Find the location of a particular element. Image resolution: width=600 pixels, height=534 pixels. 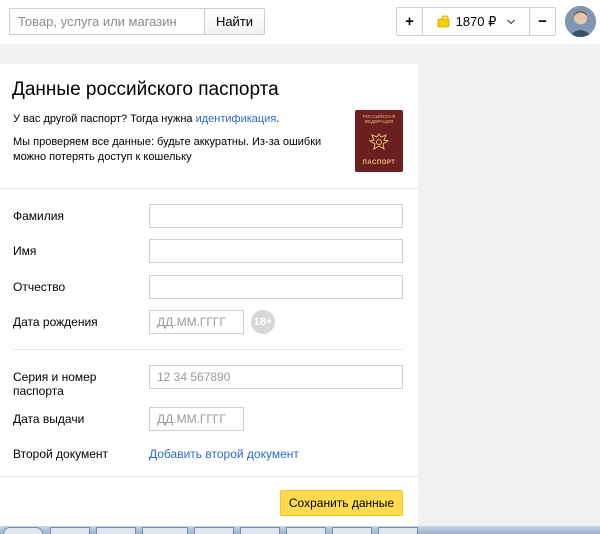

os-taskbar is located at coordinates (300, 530).